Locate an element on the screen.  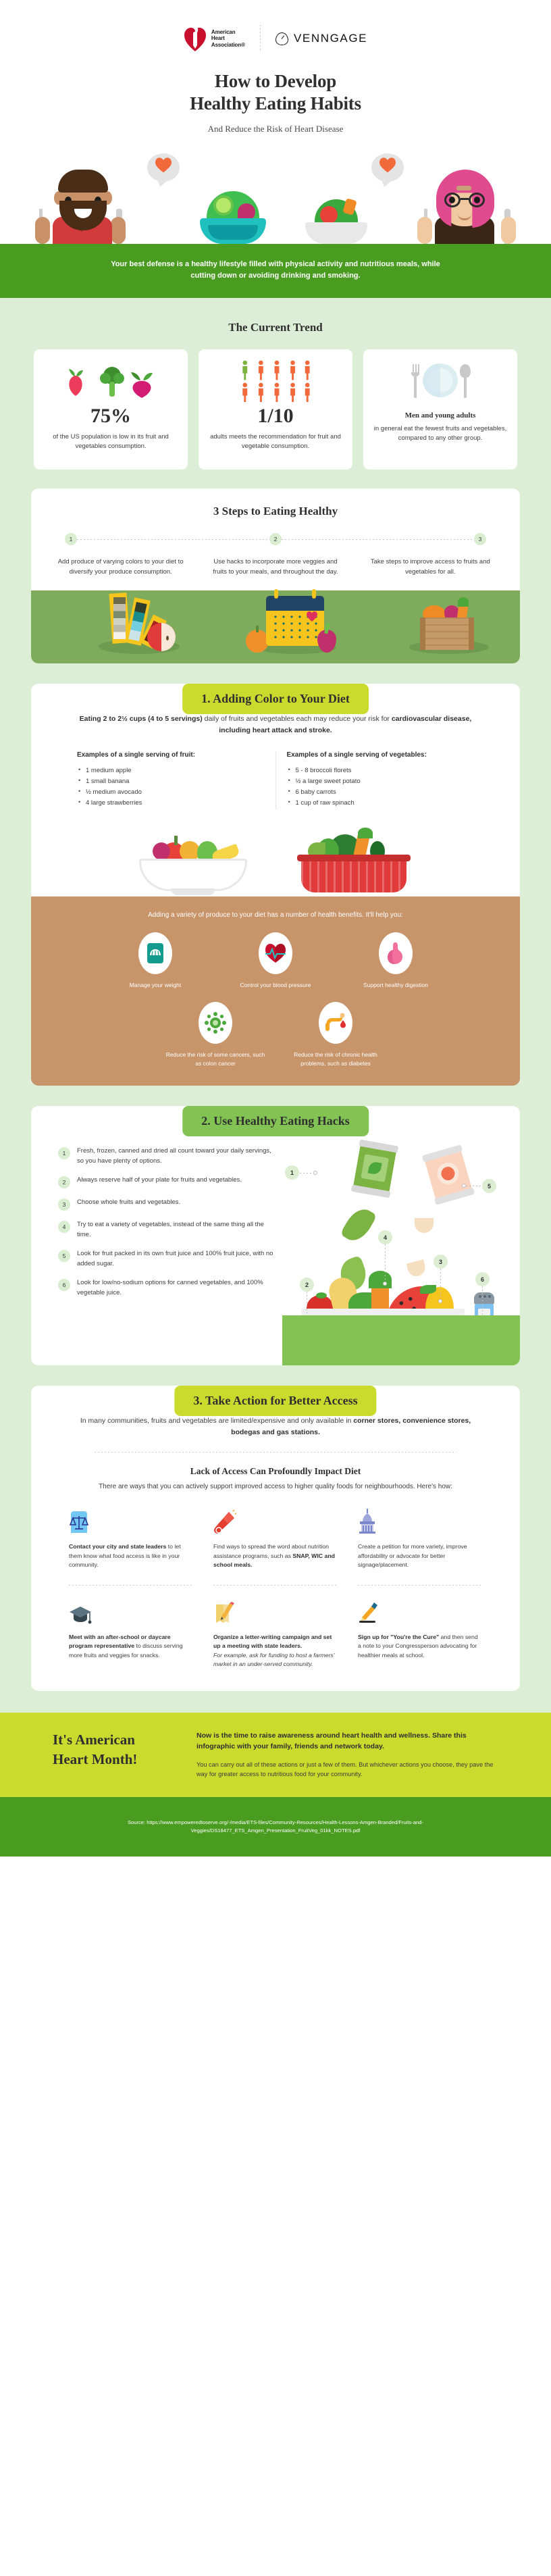
benefit-item-1: Manage your weight is located at coordinates (155, 961).